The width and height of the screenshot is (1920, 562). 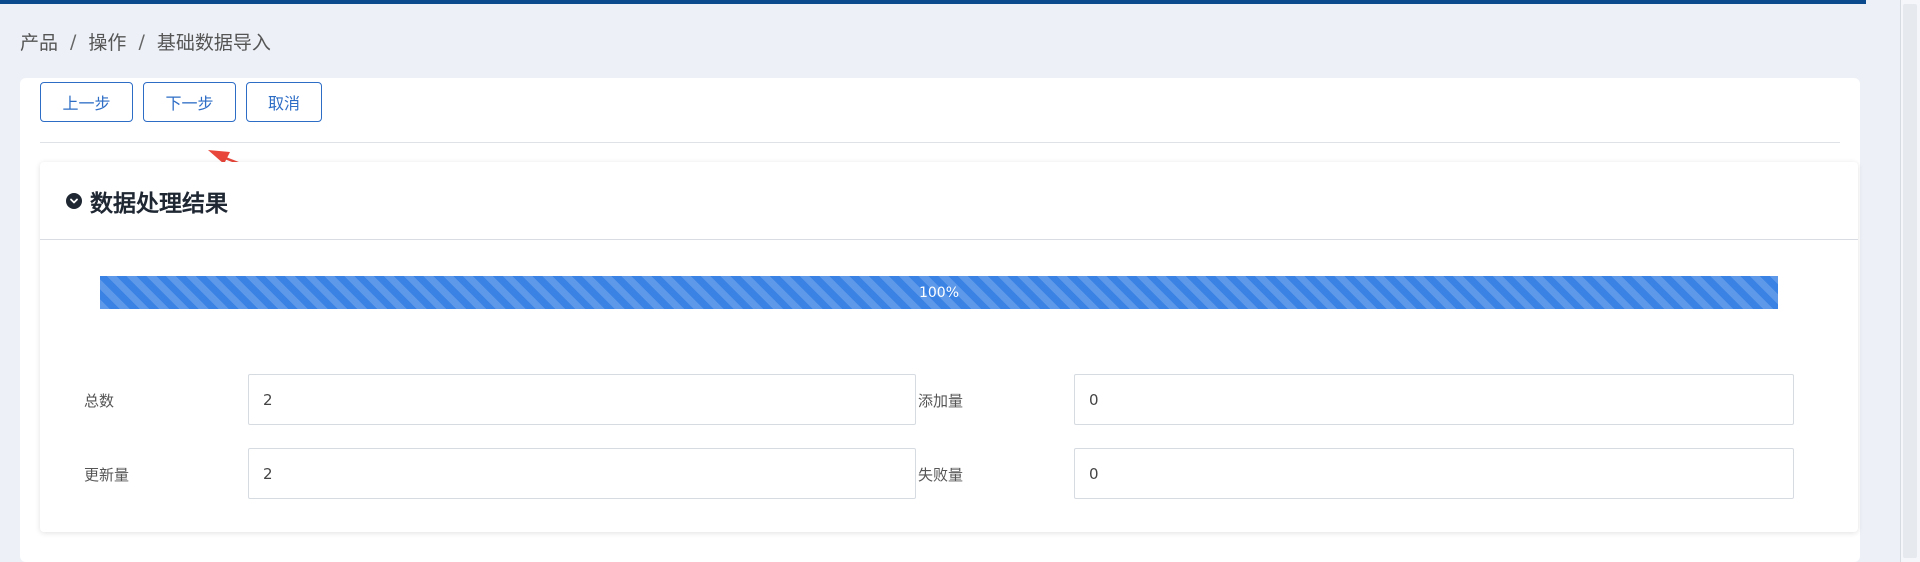 I want to click on panel-title: 数据处理结果, so click(x=159, y=203).